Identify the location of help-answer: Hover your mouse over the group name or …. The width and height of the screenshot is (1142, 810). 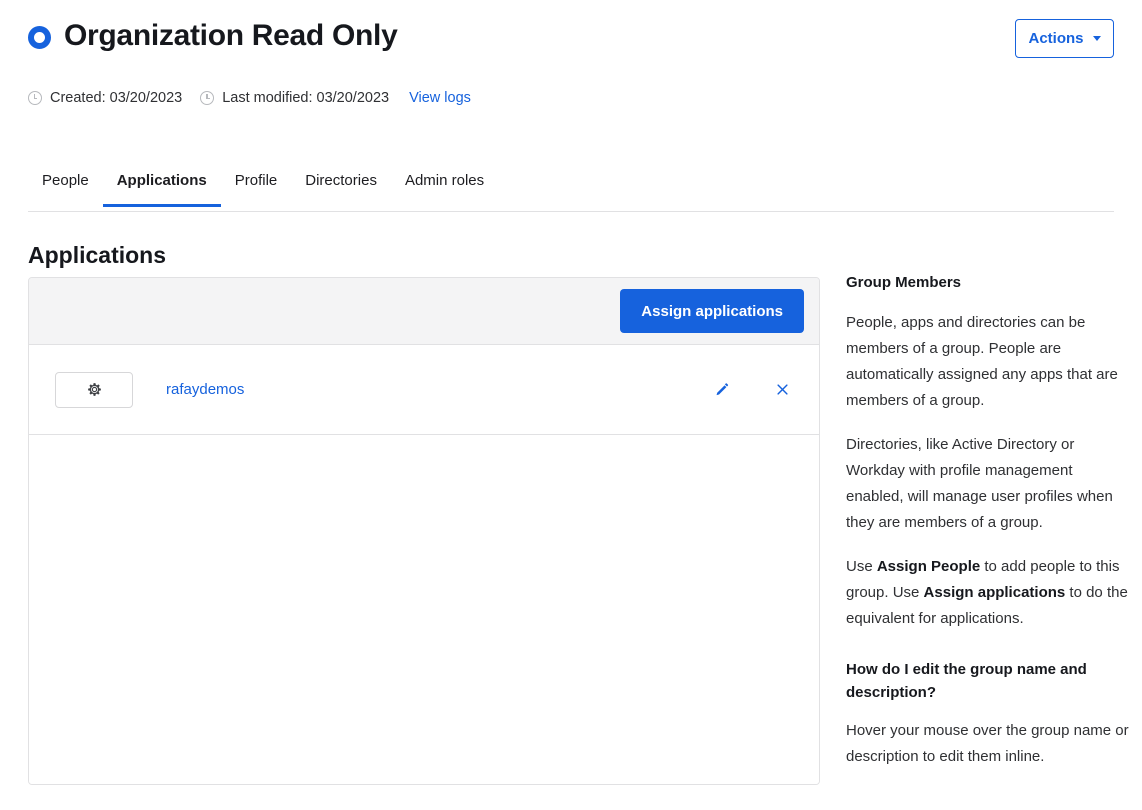
(987, 743).